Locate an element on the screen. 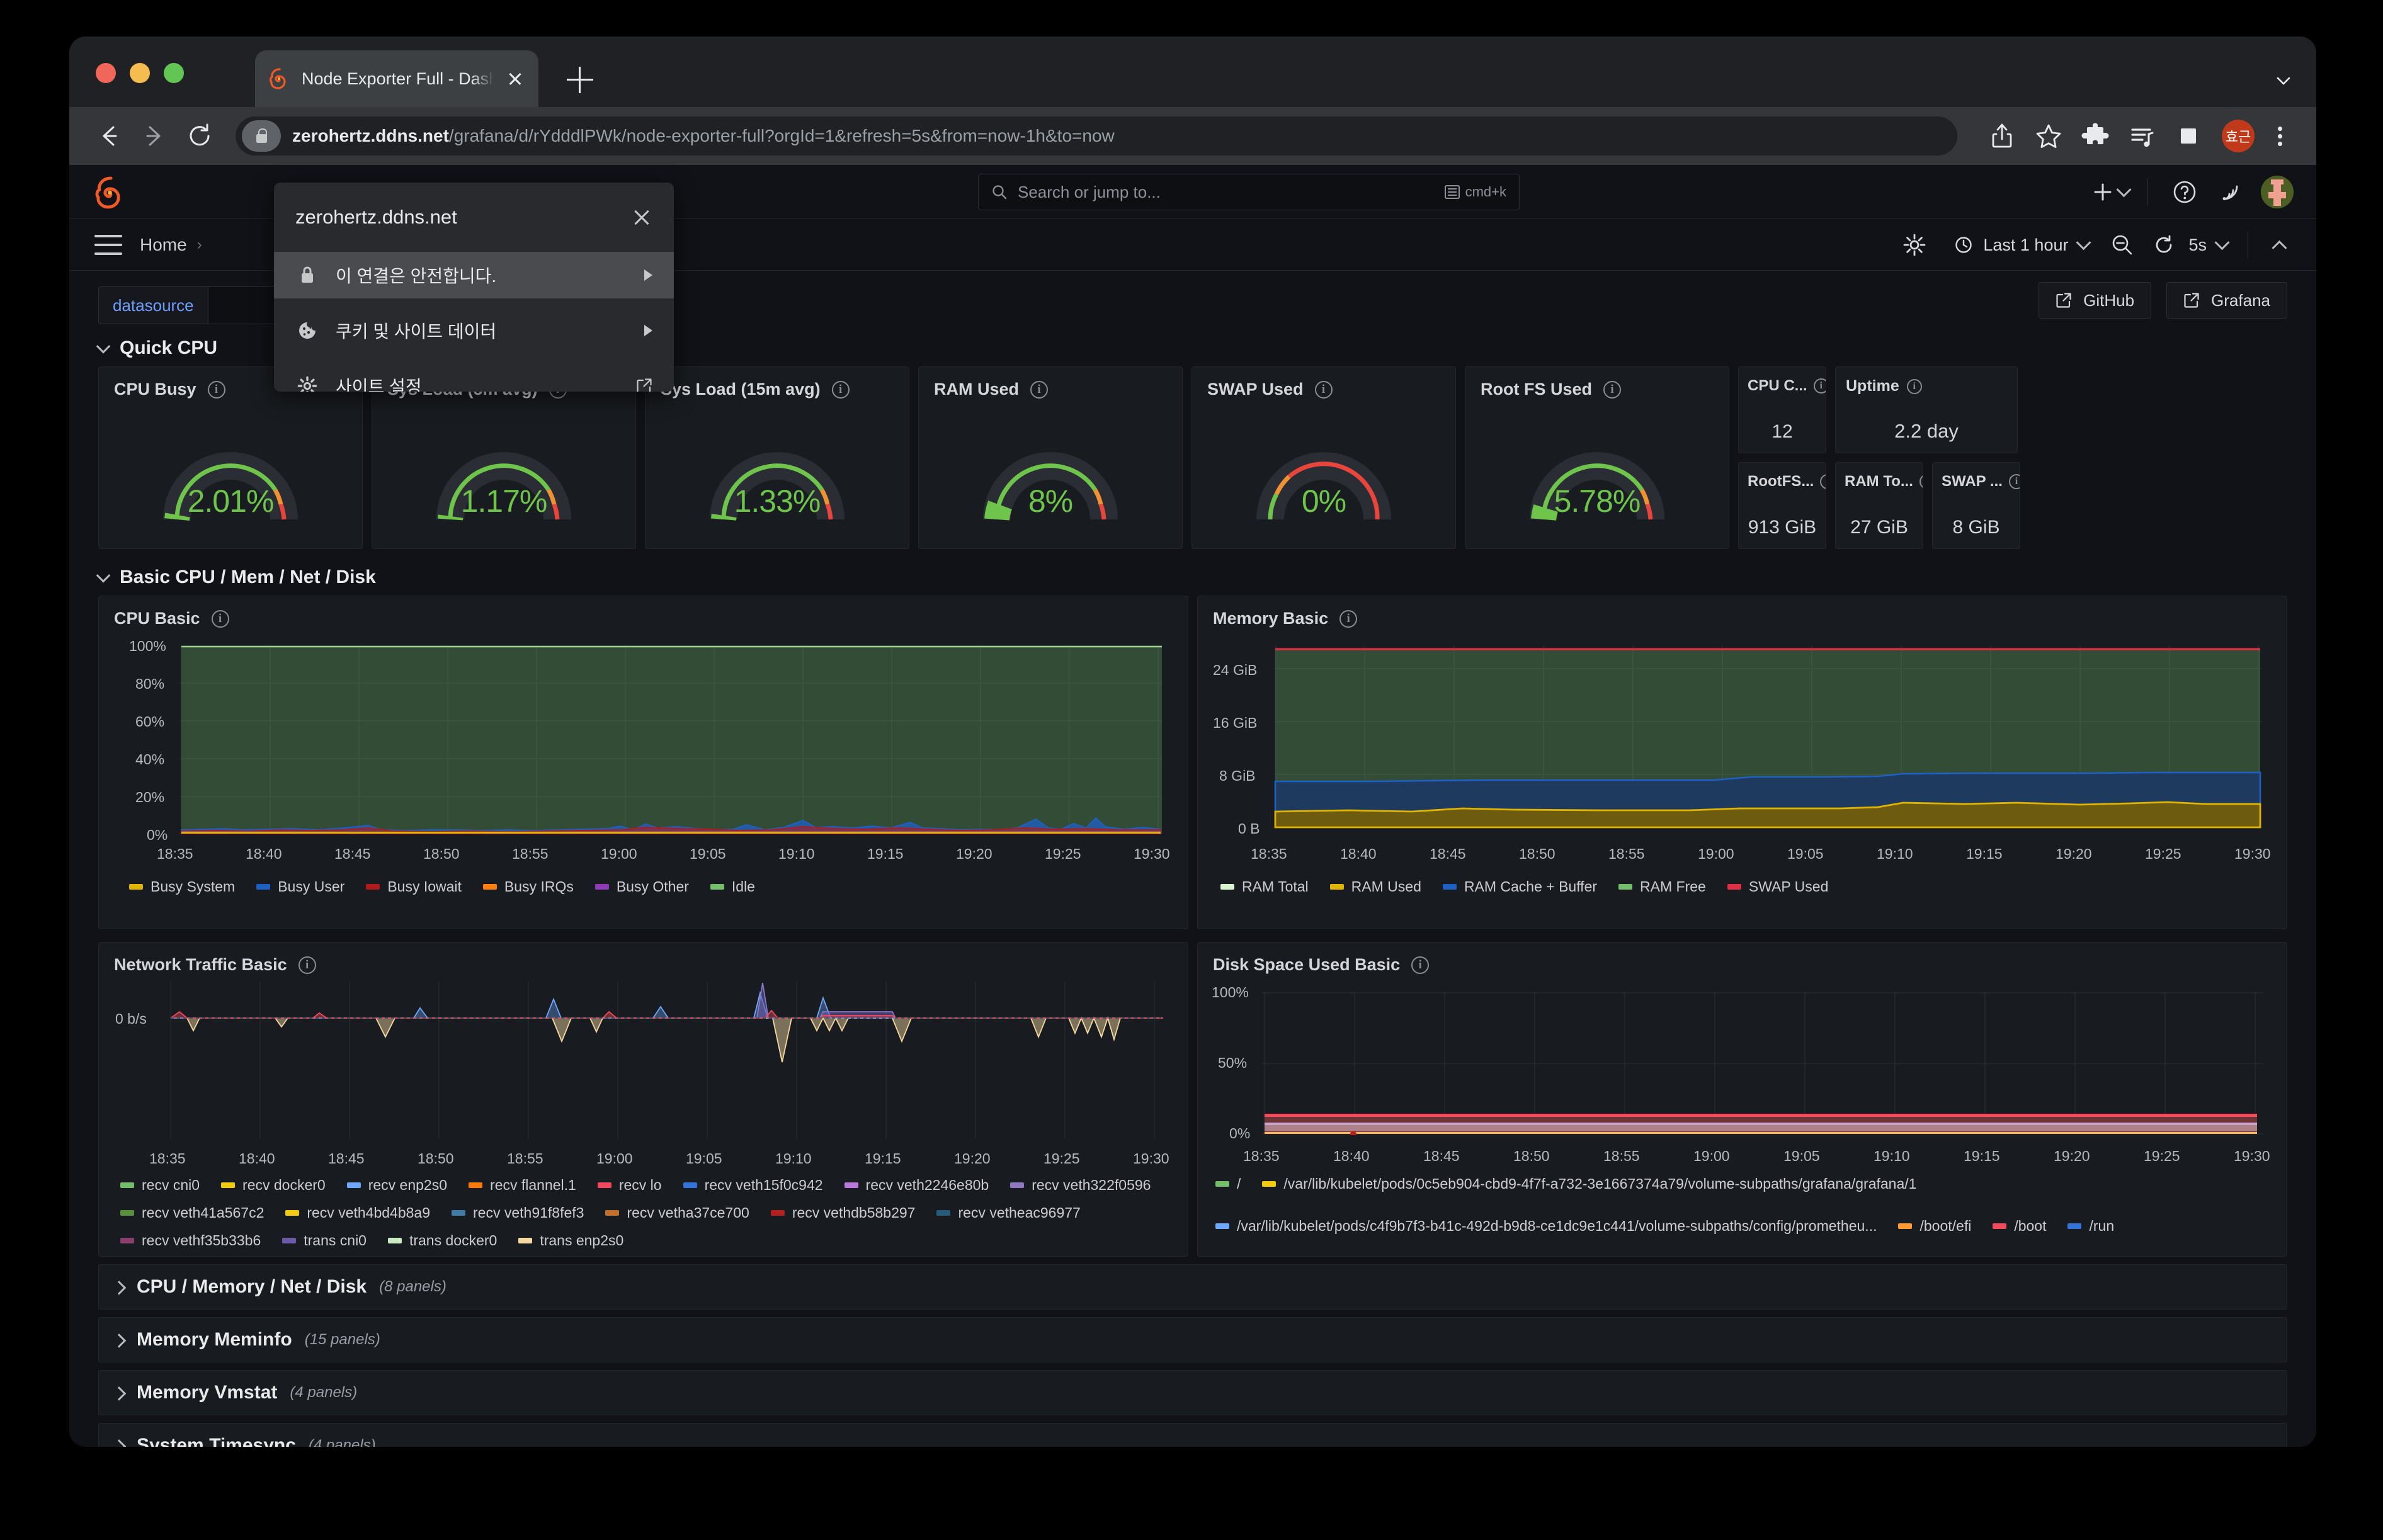 Image resolution: width=2383 pixels, height=1540 pixels. legend-item: recv docker0 is located at coordinates (273, 1185).